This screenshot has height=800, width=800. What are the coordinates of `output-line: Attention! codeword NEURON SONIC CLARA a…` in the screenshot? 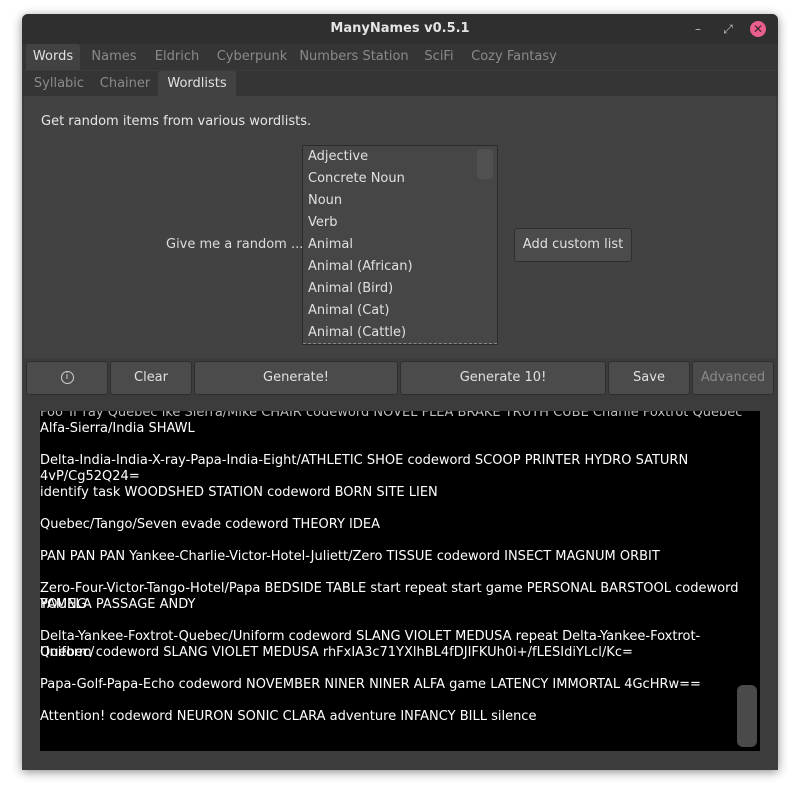 It's located at (288, 716).